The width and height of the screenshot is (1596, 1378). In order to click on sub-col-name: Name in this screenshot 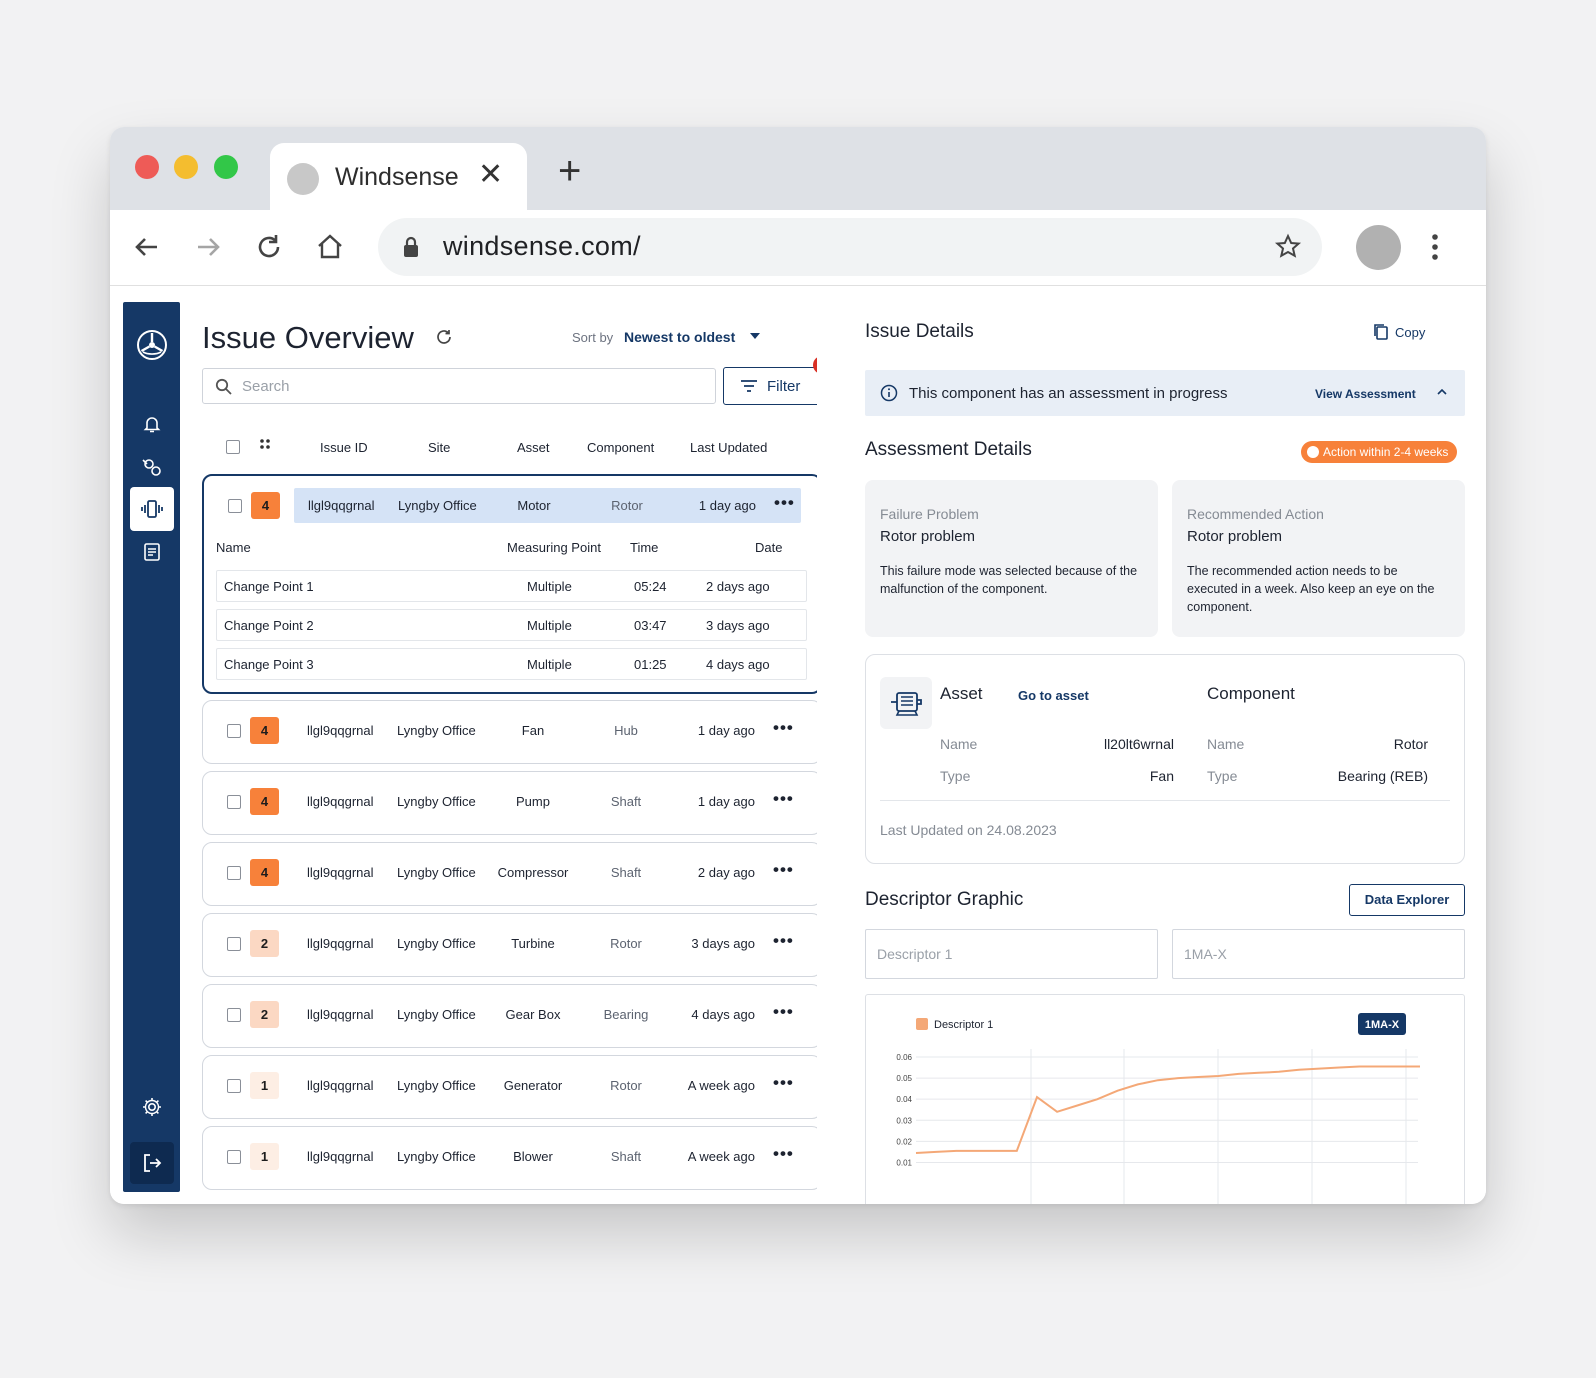, I will do `click(233, 547)`.